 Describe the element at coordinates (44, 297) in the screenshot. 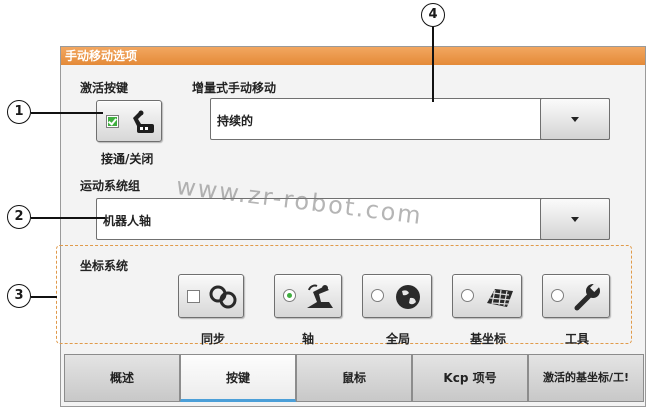

I see `callout-3-leader` at that location.